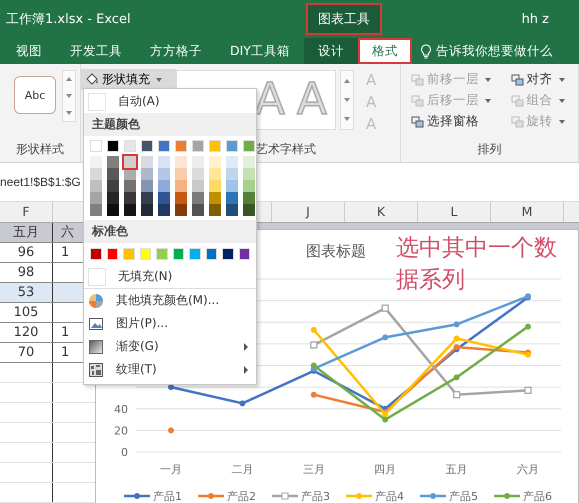 This screenshot has width=579, height=503. What do you see at coordinates (336, 251) in the screenshot?
I see `chart-title: 图表标题` at bounding box center [336, 251].